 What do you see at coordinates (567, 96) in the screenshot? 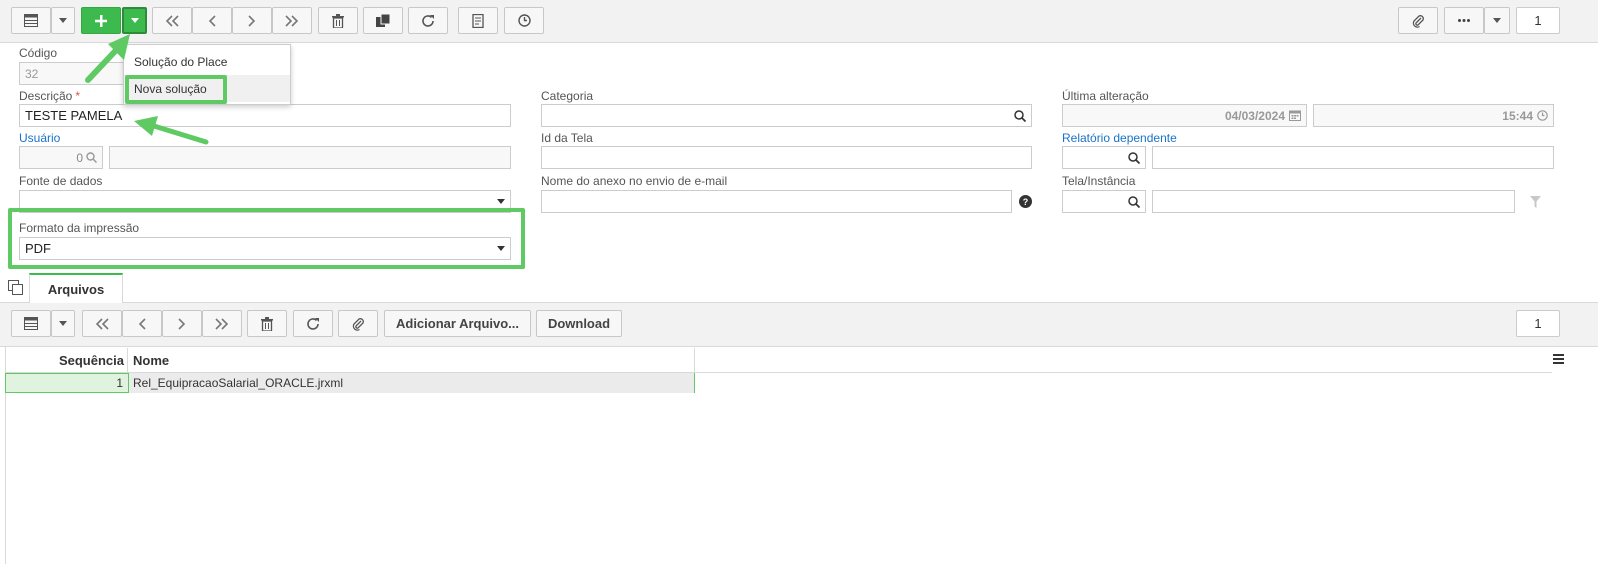
I see `categoria-label: Categoria` at bounding box center [567, 96].